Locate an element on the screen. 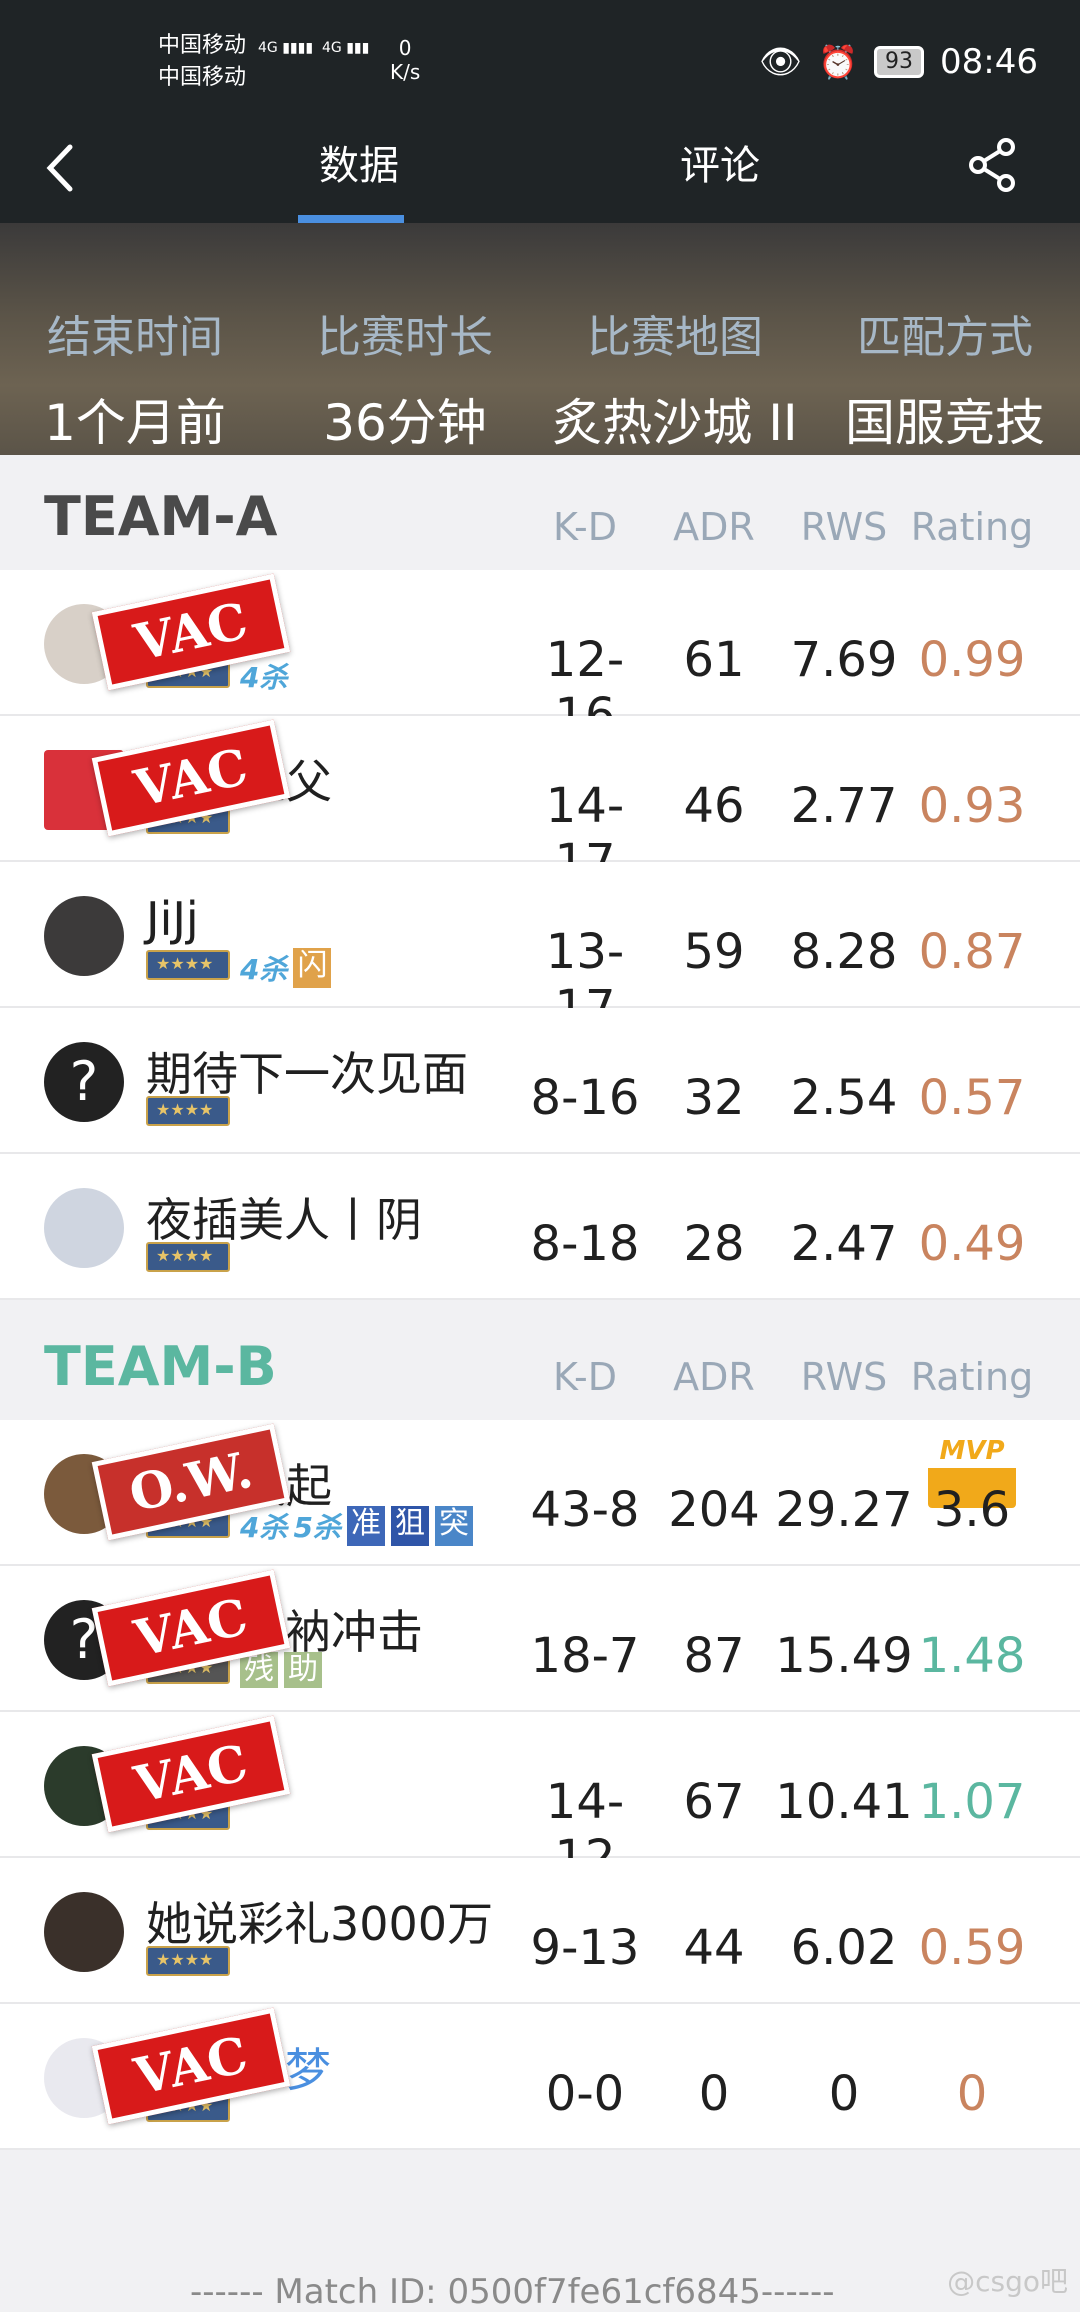  back-button is located at coordinates (68, 168).